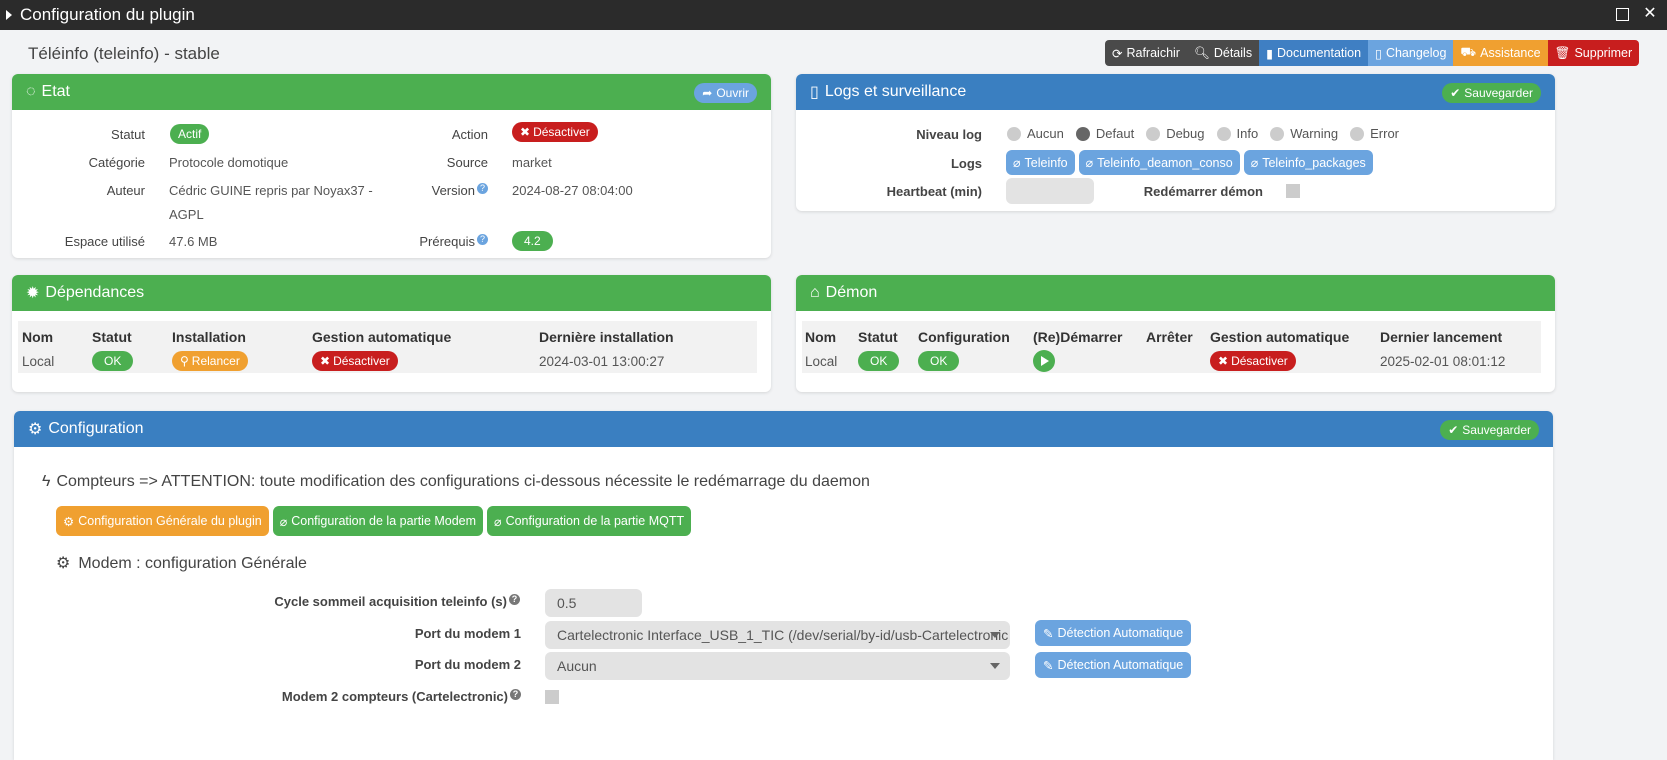 This screenshot has height=760, width=1667. What do you see at coordinates (391, 293) in the screenshot?
I see `dependances-header: ✹ Dépendances` at bounding box center [391, 293].